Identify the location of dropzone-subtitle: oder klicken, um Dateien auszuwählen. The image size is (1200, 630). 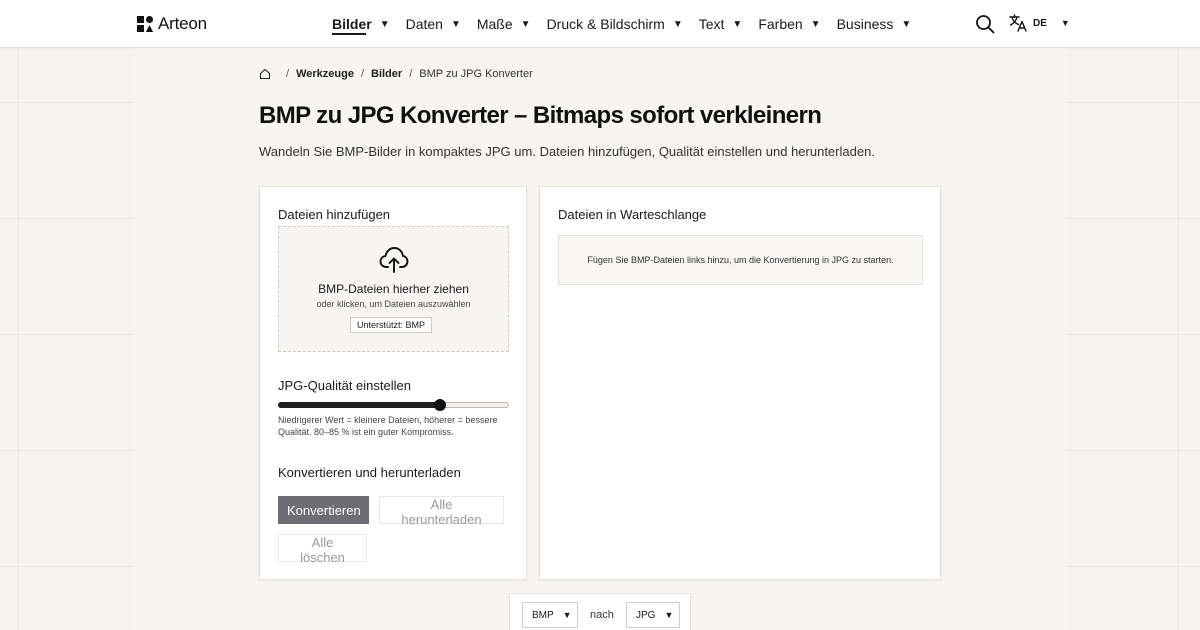
(393, 304).